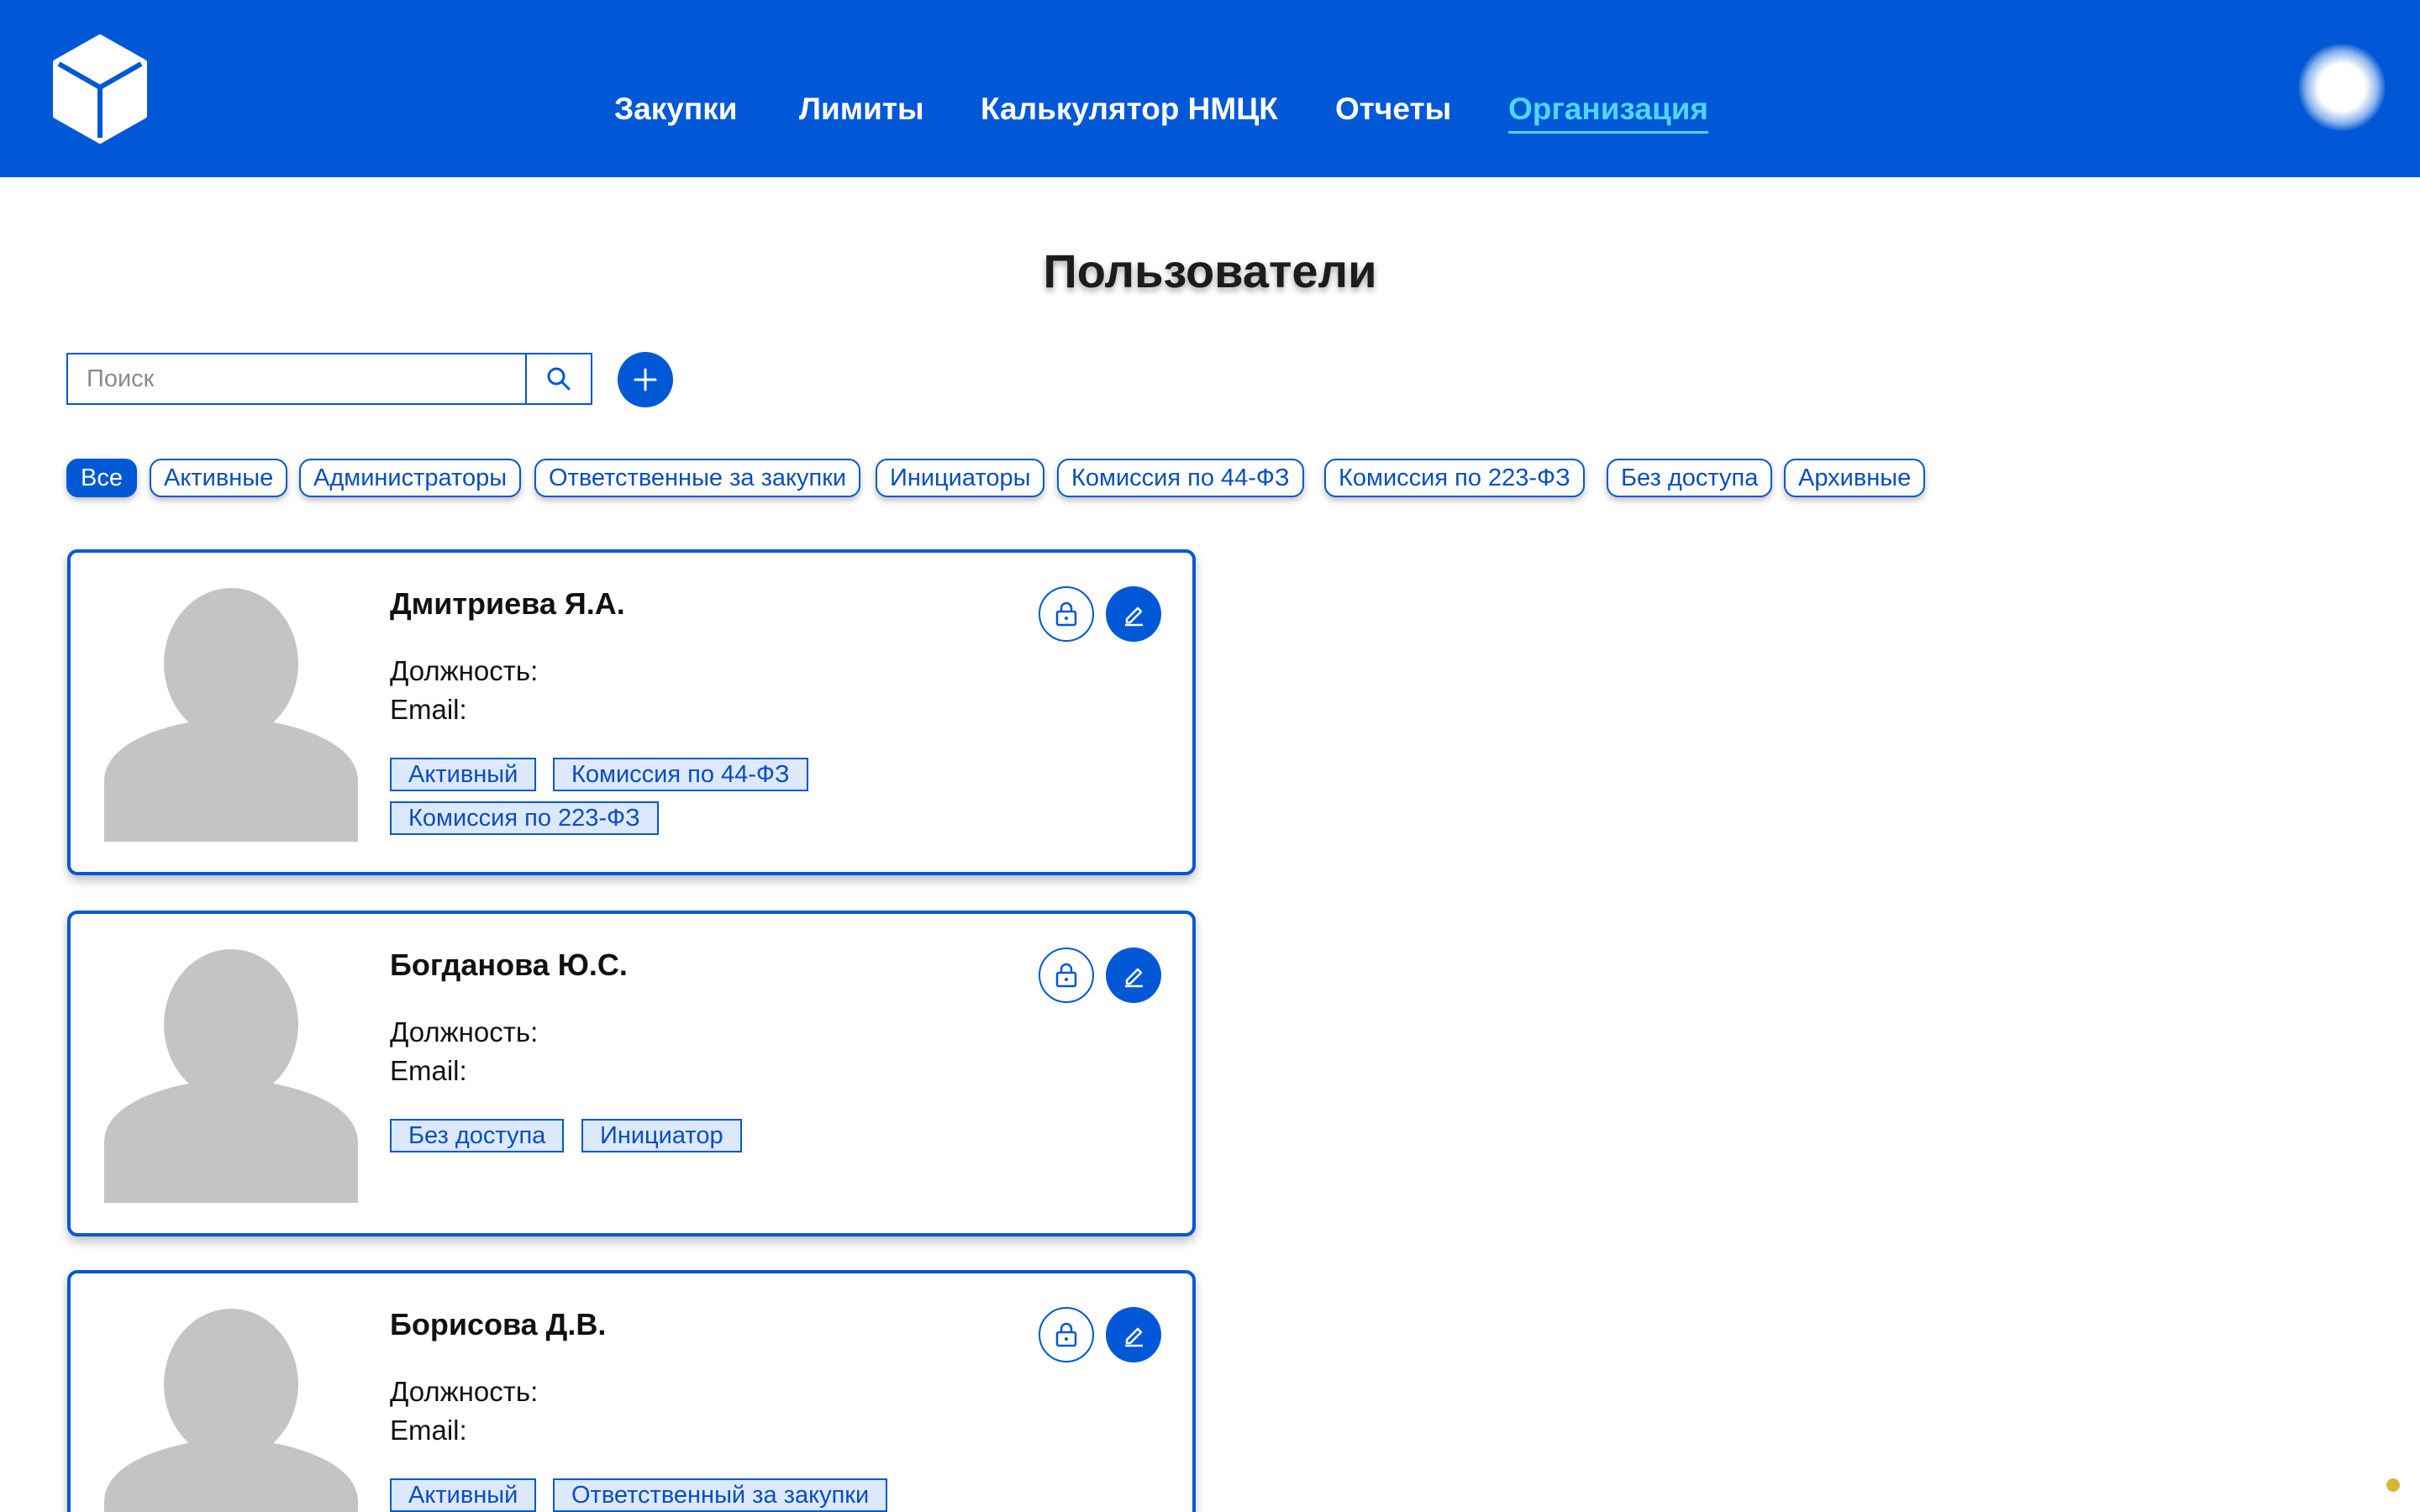 The width and height of the screenshot is (2420, 1512). Describe the element at coordinates (1210, 270) in the screenshot. I see `page-title: Пользователи` at that location.